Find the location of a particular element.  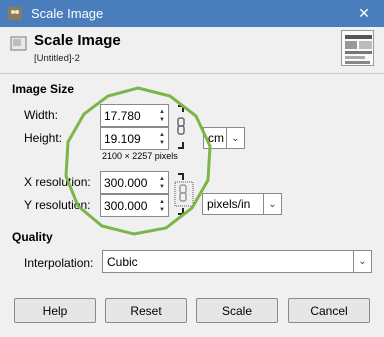

scale-button-label: Scale is located at coordinates (237, 310).